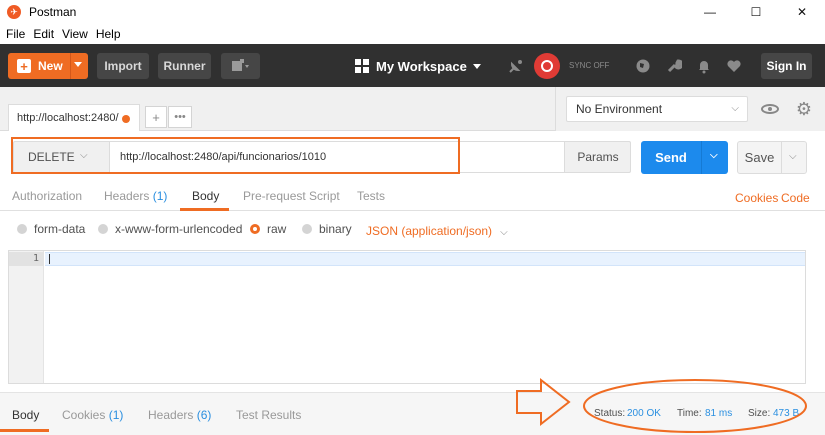  I want to click on url-highlight-annotation, so click(235, 155).